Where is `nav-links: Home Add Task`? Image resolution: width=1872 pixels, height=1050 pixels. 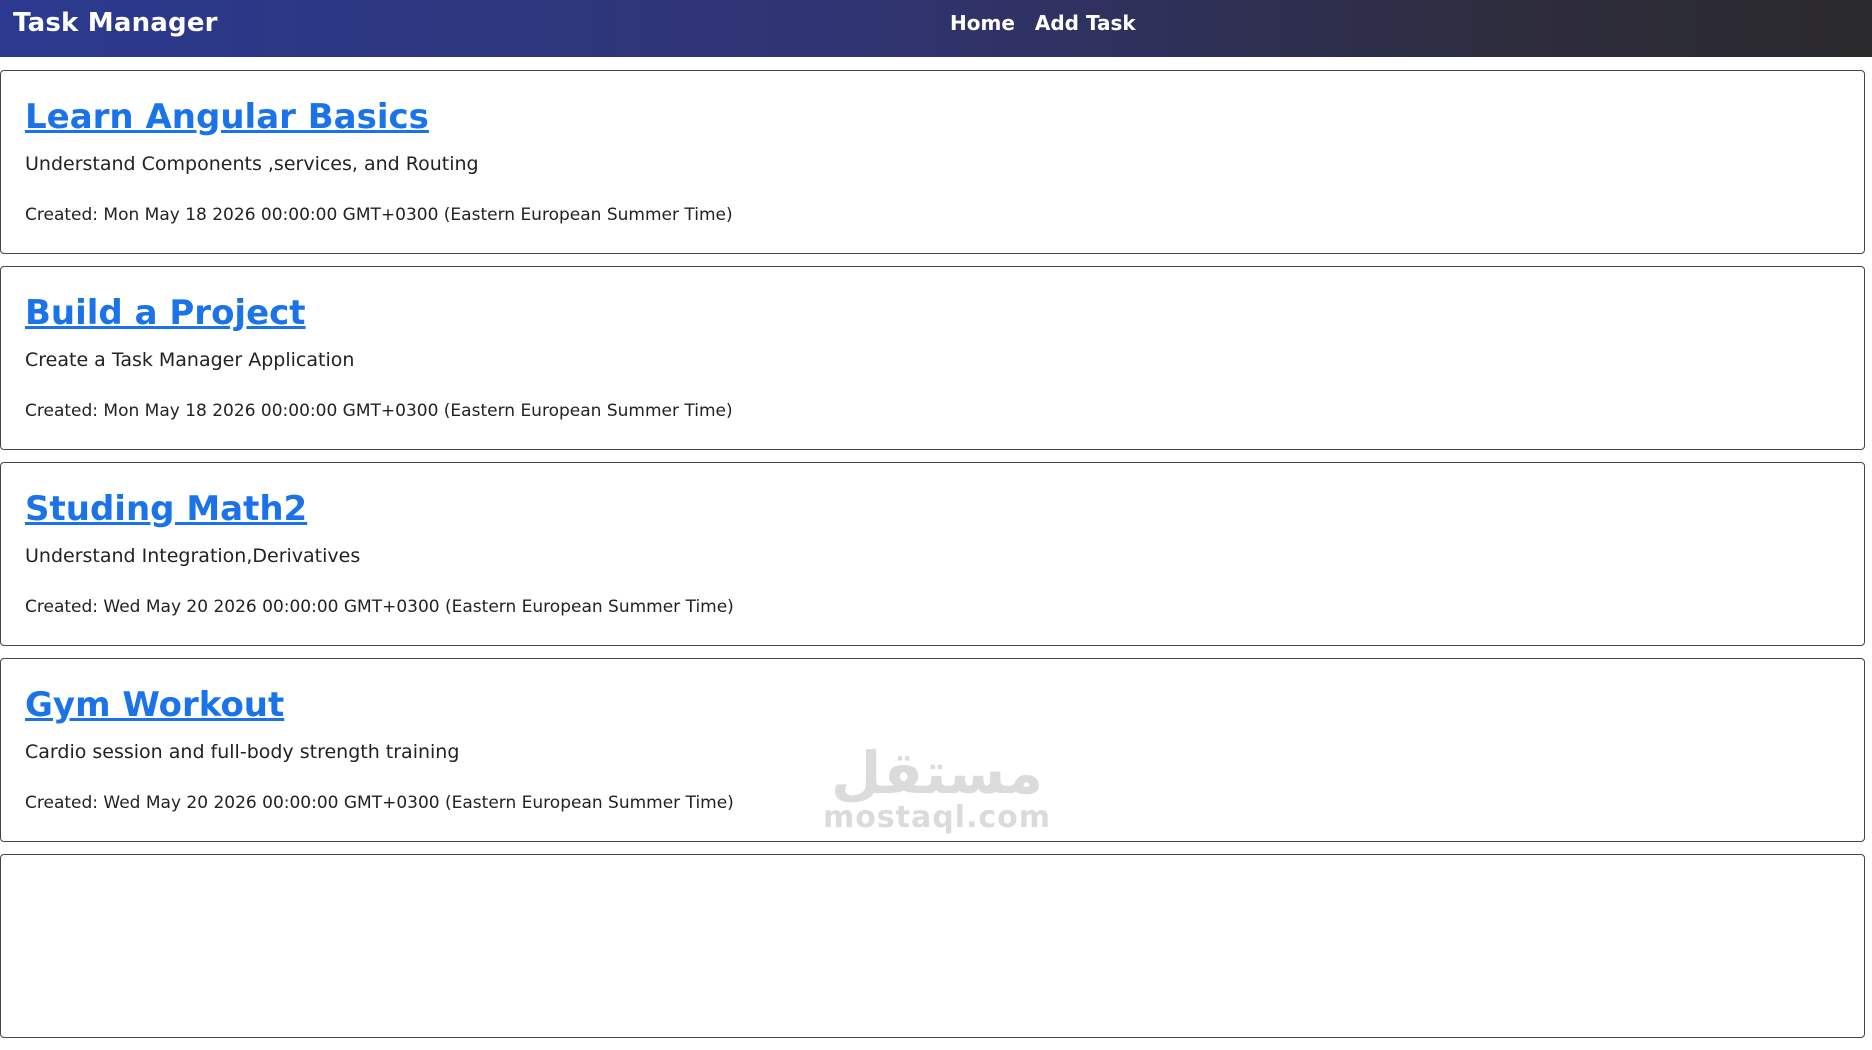 nav-links: Home Add Task is located at coordinates (1043, 23).